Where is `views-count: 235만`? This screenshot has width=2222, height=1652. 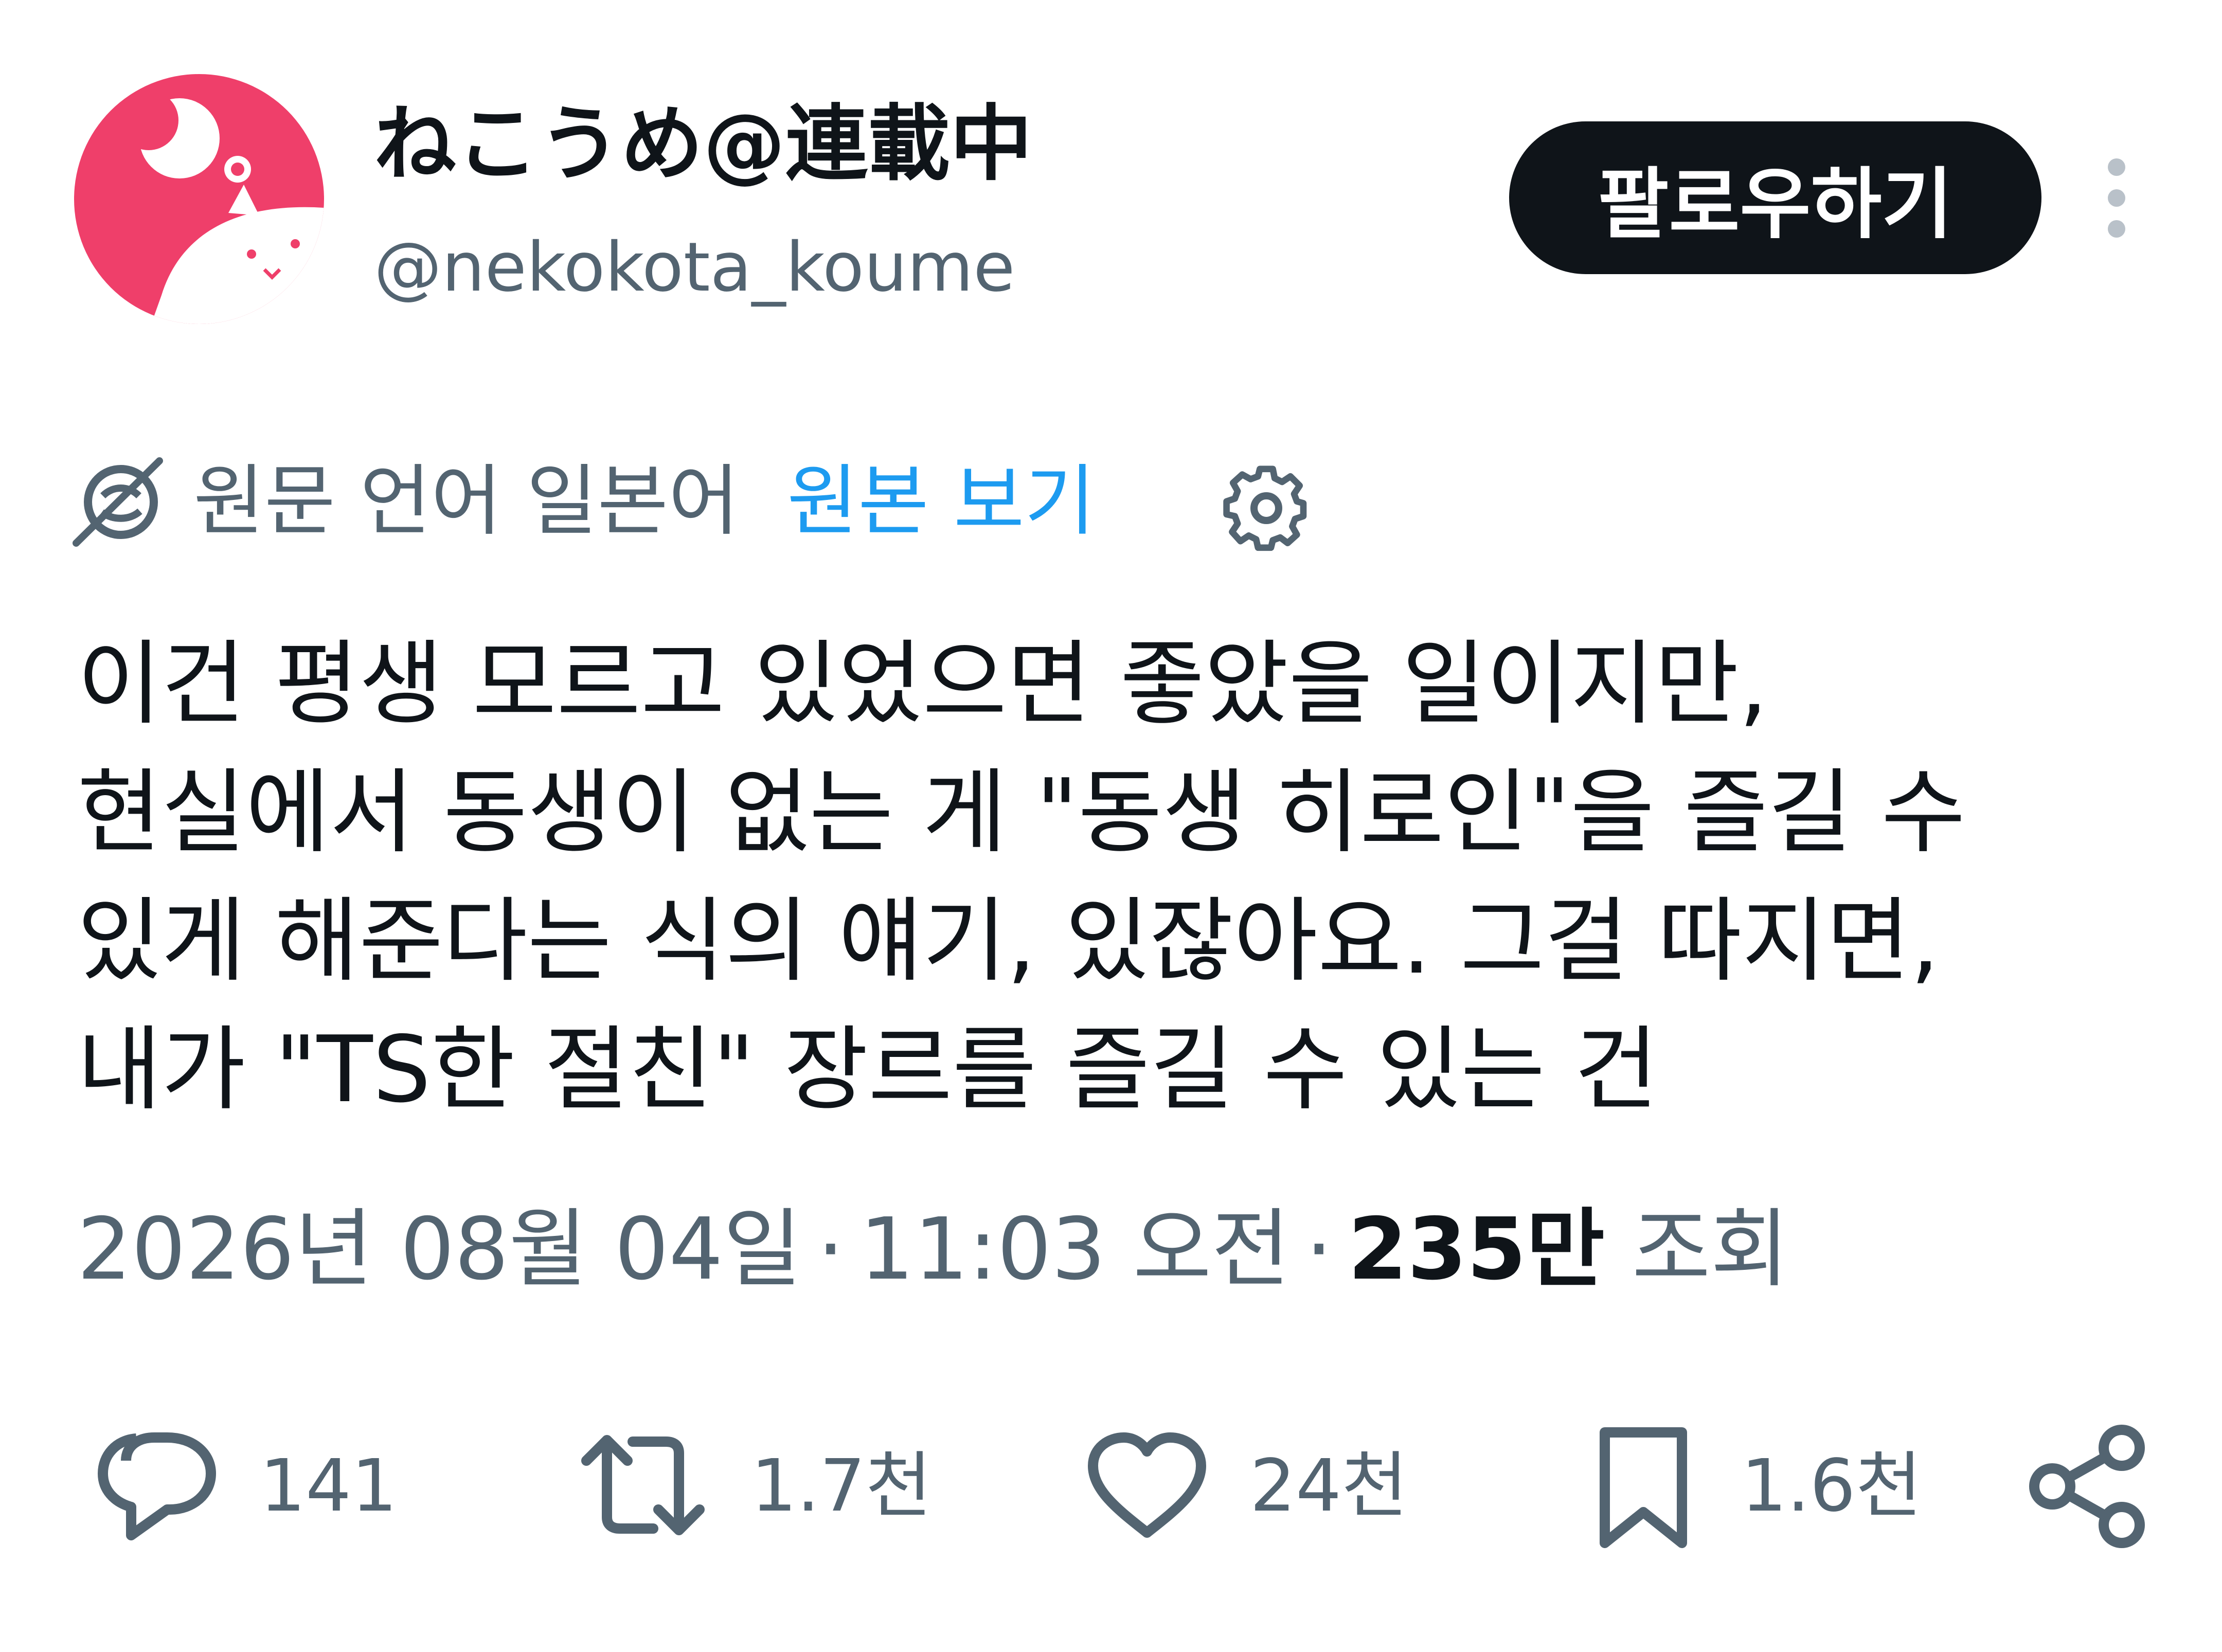 views-count: 235만 is located at coordinates (1476, 1249).